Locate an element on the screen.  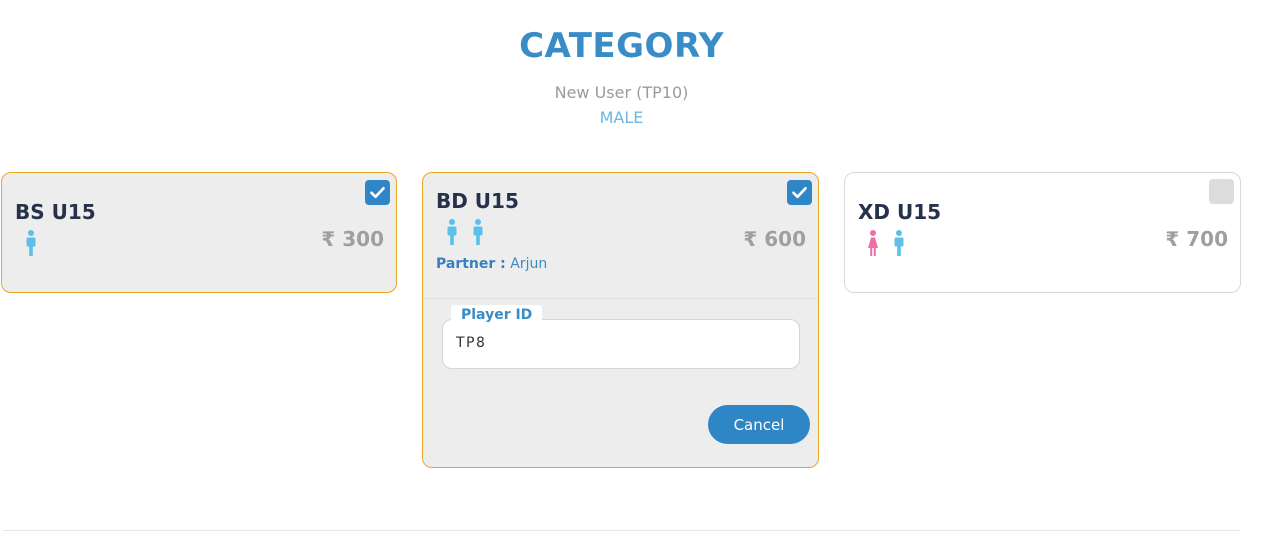
category-card-xd-u15: XD U15 ₹ 700 is located at coordinates (1042, 232).